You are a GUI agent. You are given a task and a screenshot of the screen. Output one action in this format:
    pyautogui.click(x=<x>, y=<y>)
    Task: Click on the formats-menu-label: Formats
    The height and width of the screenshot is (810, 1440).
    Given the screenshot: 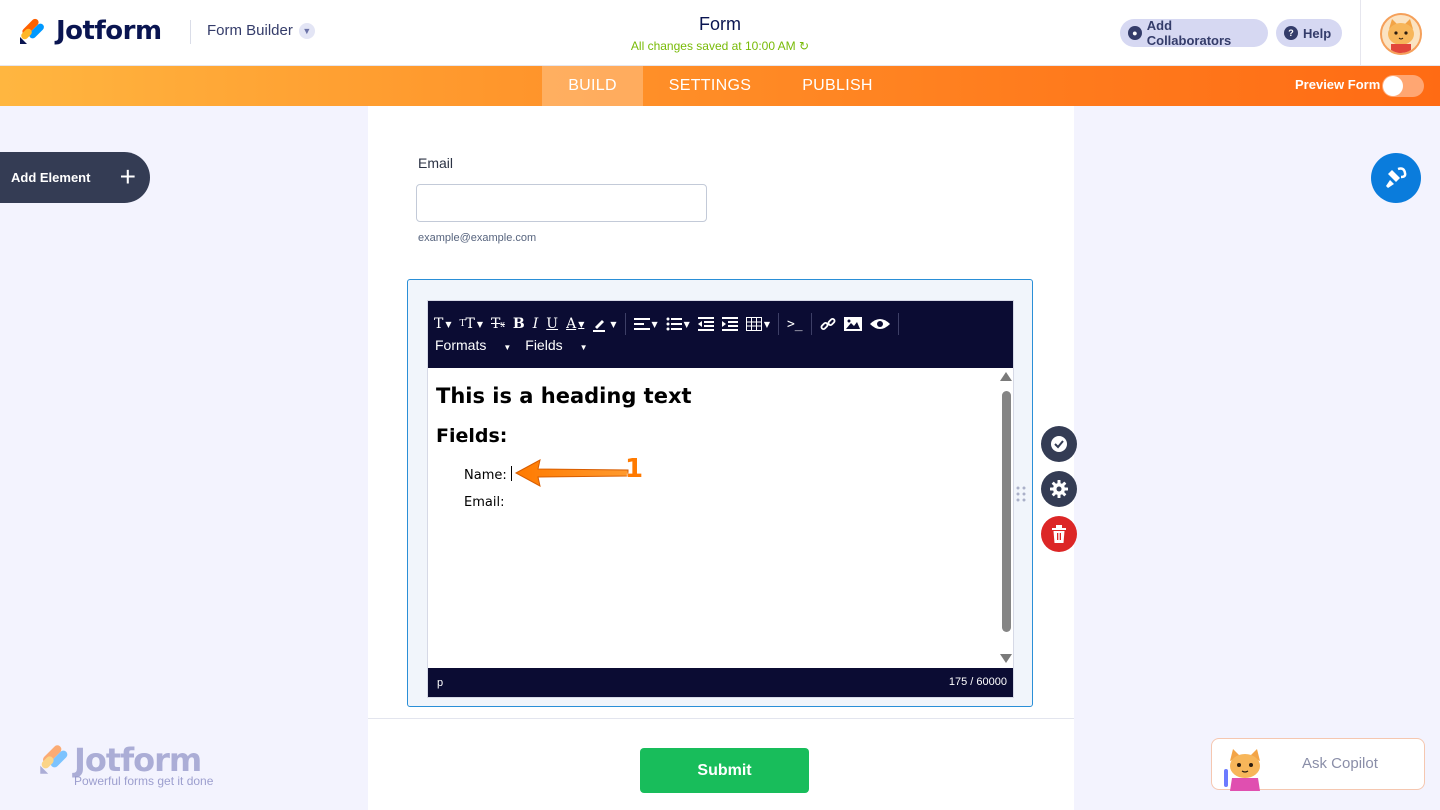 What is the action you would take?
    pyautogui.click(x=461, y=345)
    